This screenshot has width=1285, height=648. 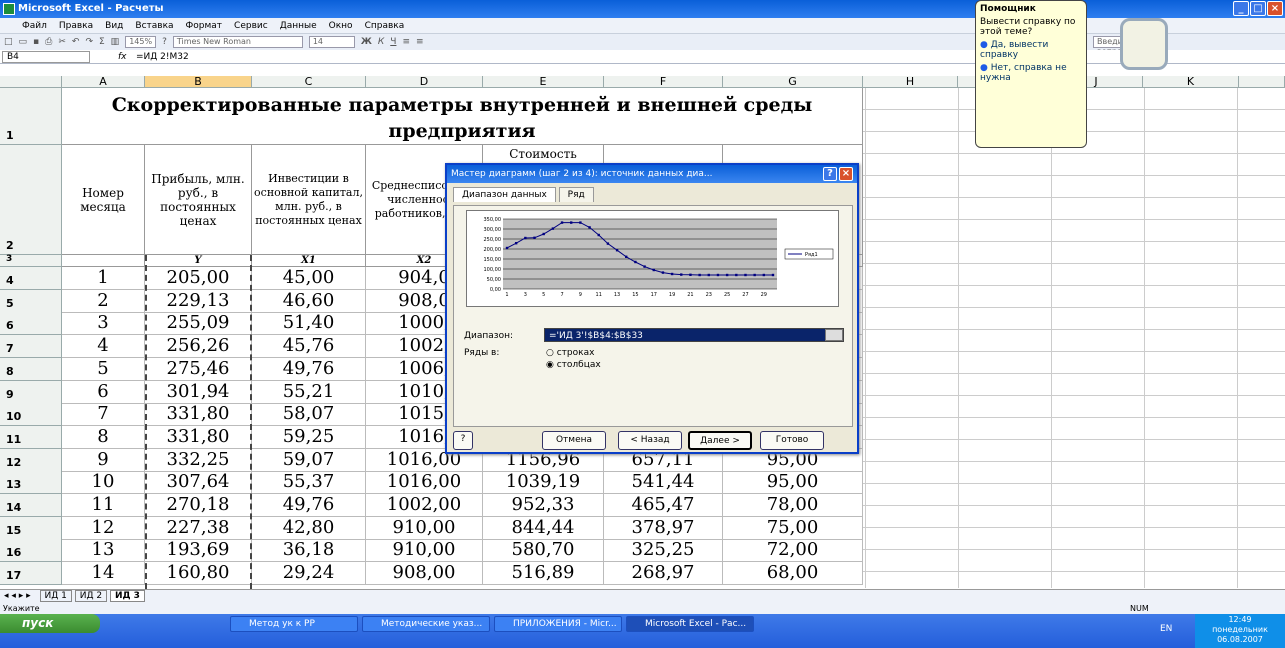 What do you see at coordinates (31, 82) in the screenshot?
I see `select-all-corner` at bounding box center [31, 82].